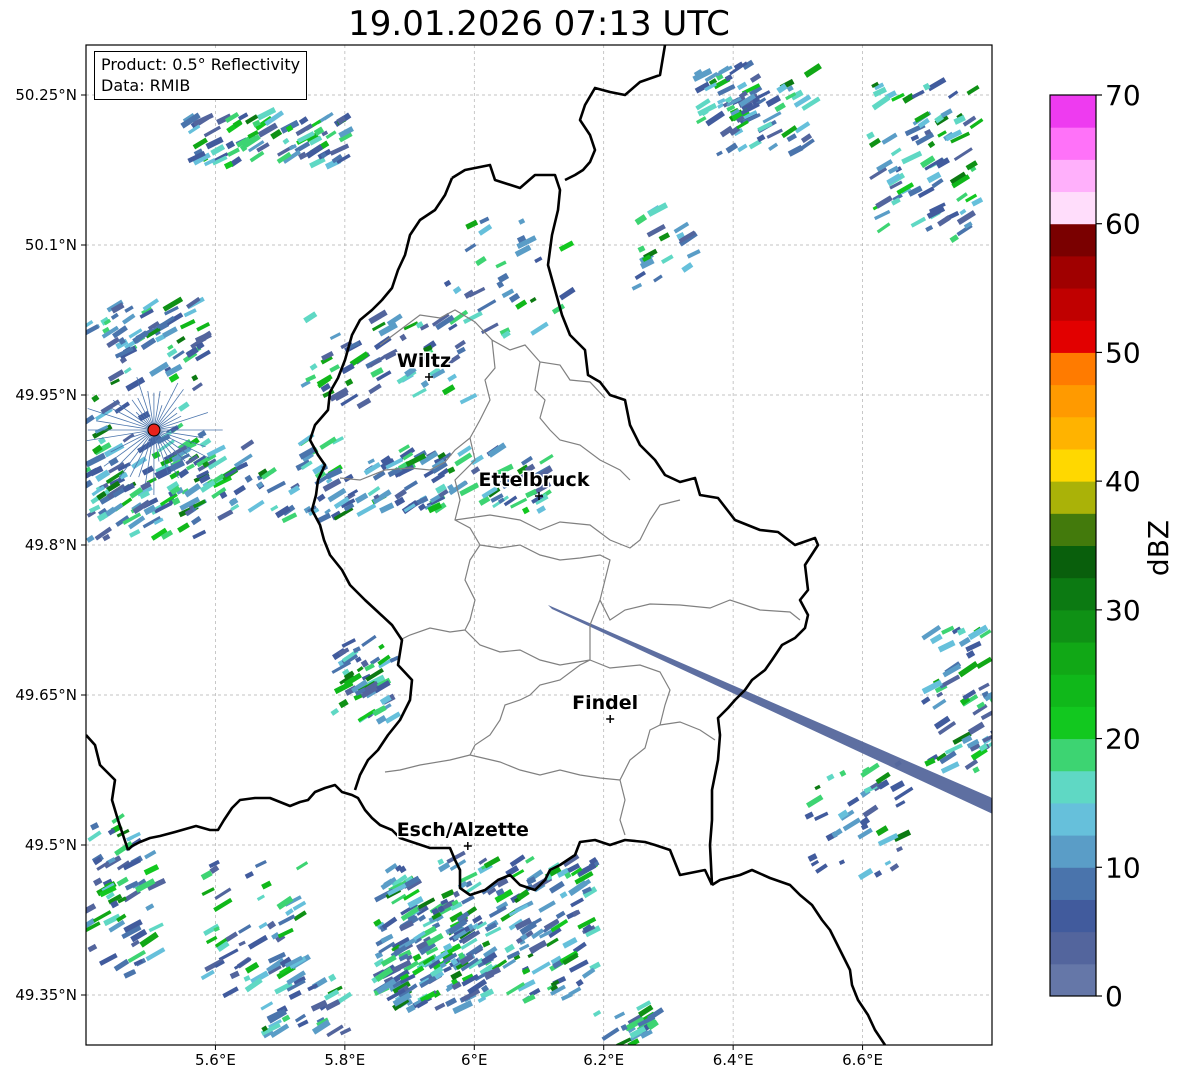 Image resolution: width=1184 pixels, height=1081 pixels. What do you see at coordinates (1123, 95) in the screenshot?
I see `colorbar-tick-label: 70` at bounding box center [1123, 95].